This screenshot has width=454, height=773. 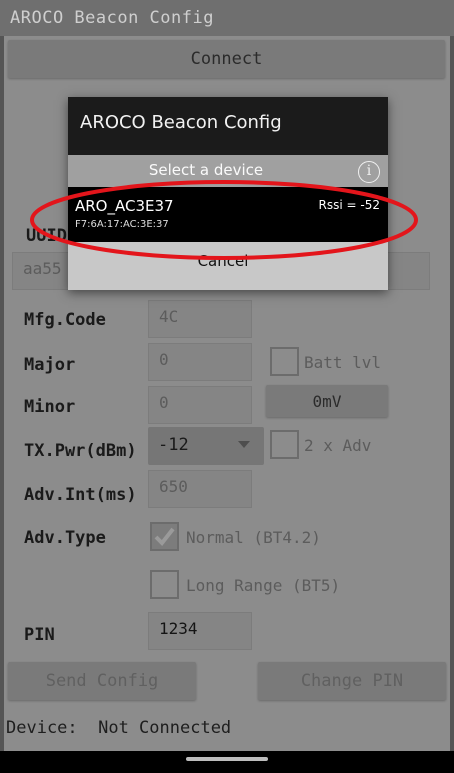 I want to click on normal-label: Normal (BT4.2), so click(x=253, y=537).